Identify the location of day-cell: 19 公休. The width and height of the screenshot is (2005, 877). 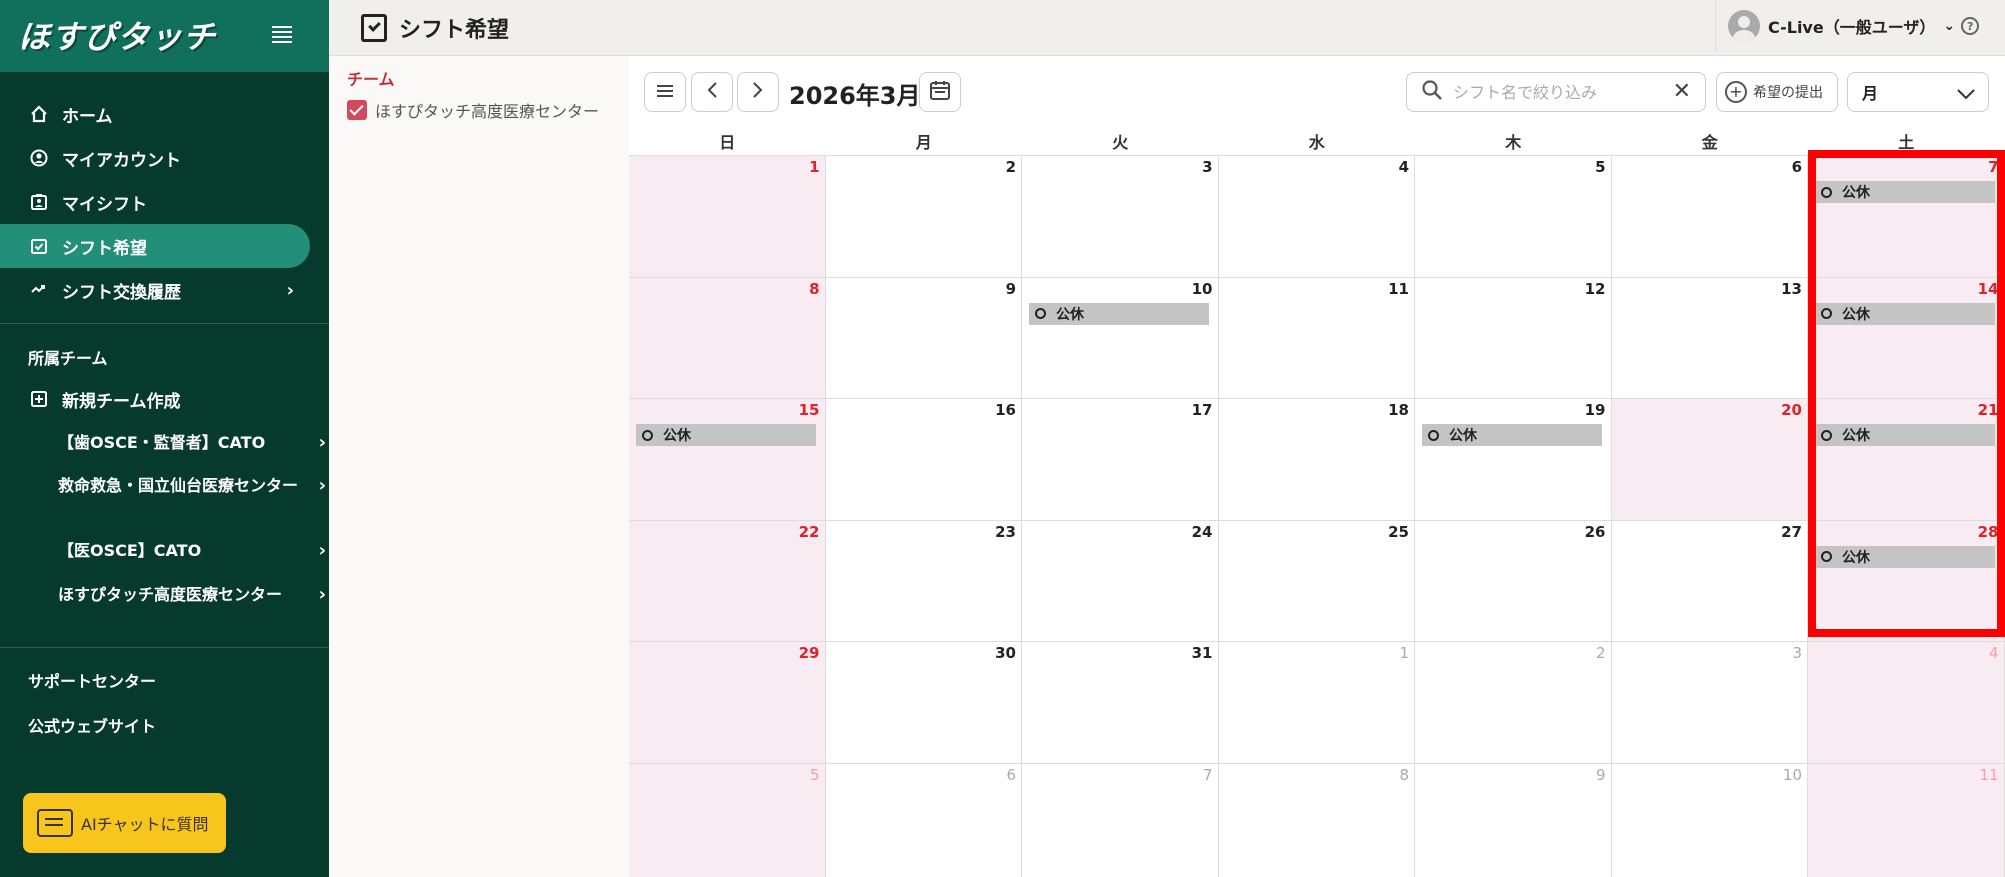
(1513, 459).